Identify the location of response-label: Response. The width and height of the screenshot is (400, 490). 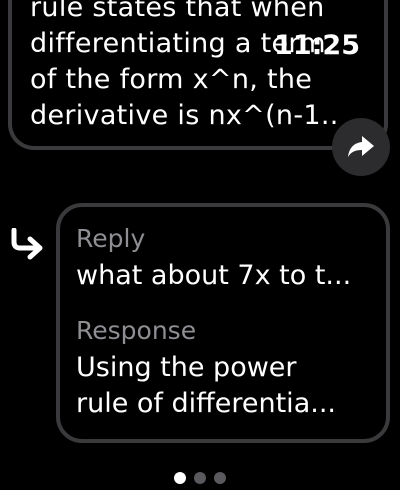
(136, 330).